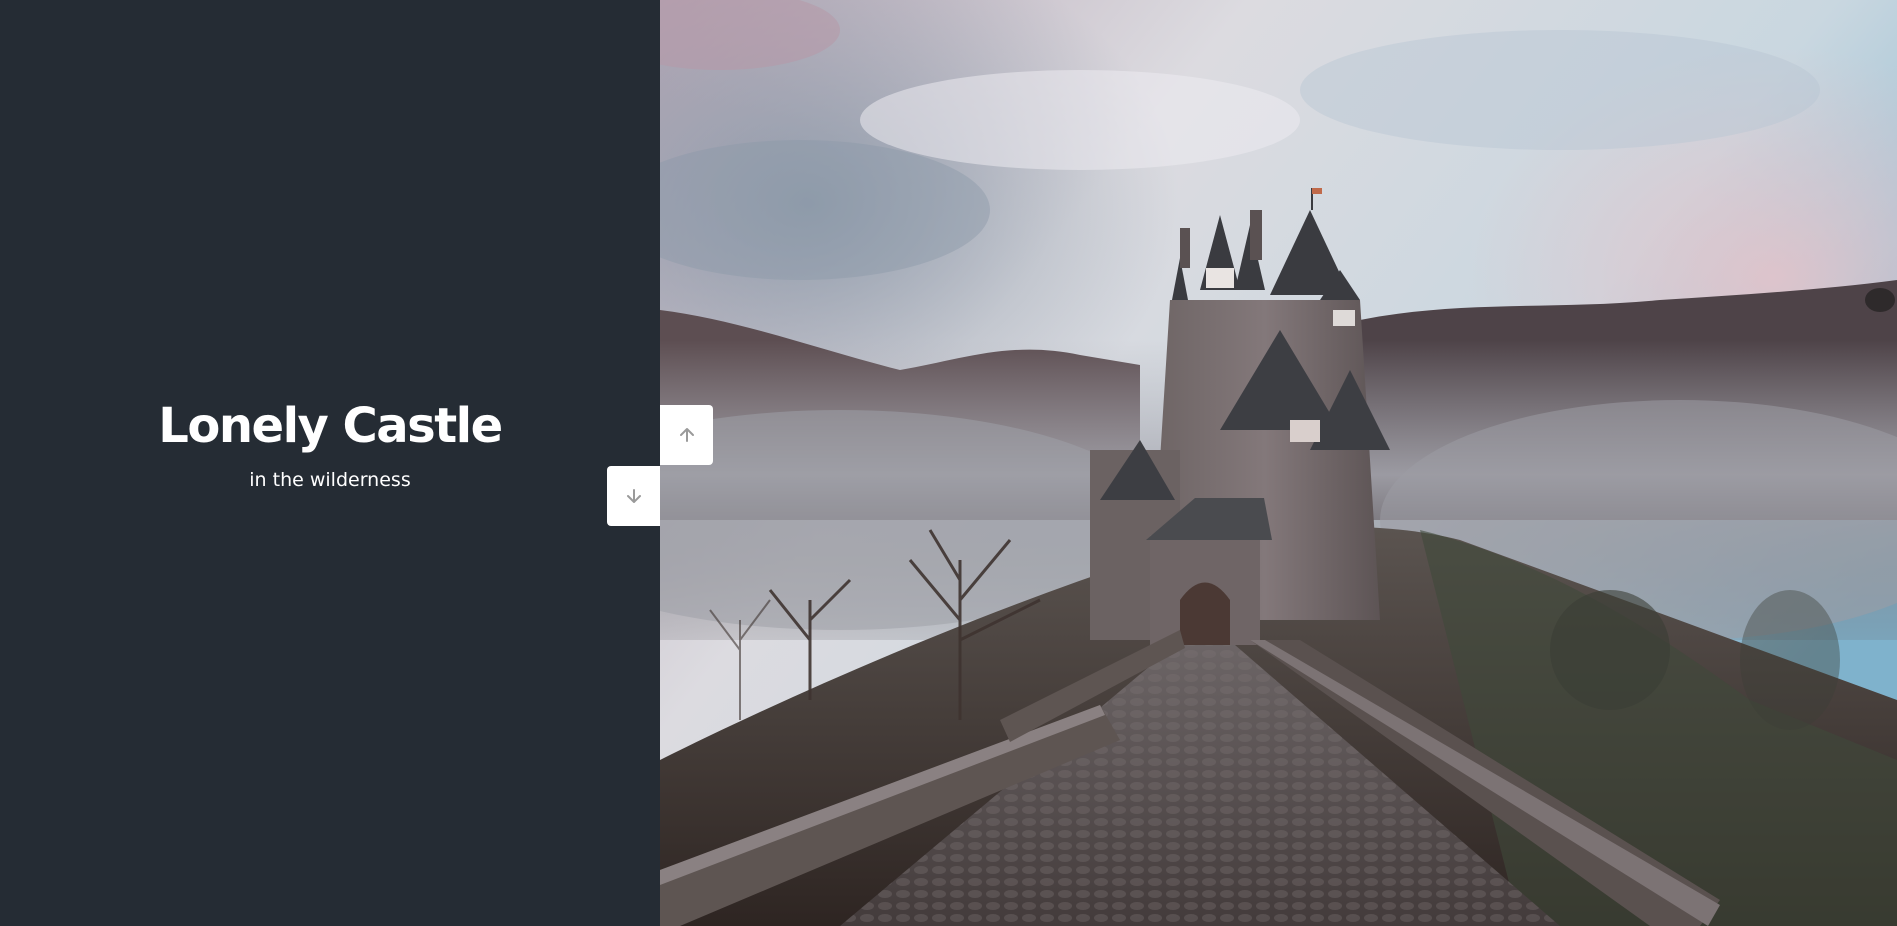 The height and width of the screenshot is (926, 1897). I want to click on slide-up-button, so click(686, 435).